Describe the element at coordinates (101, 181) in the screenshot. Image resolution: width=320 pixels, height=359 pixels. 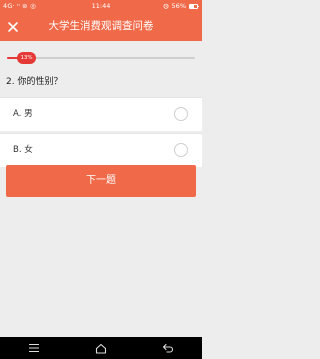
I see `next-question-button: 下一题` at that location.